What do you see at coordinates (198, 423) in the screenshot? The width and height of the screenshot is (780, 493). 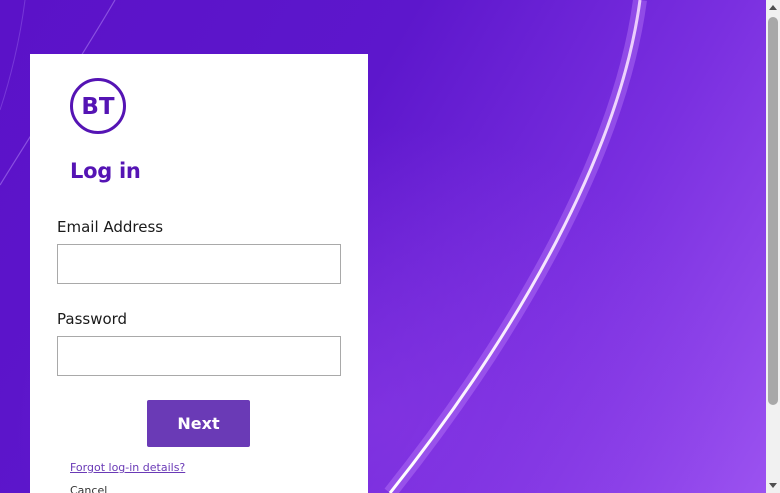 I see `next-button: Next` at bounding box center [198, 423].